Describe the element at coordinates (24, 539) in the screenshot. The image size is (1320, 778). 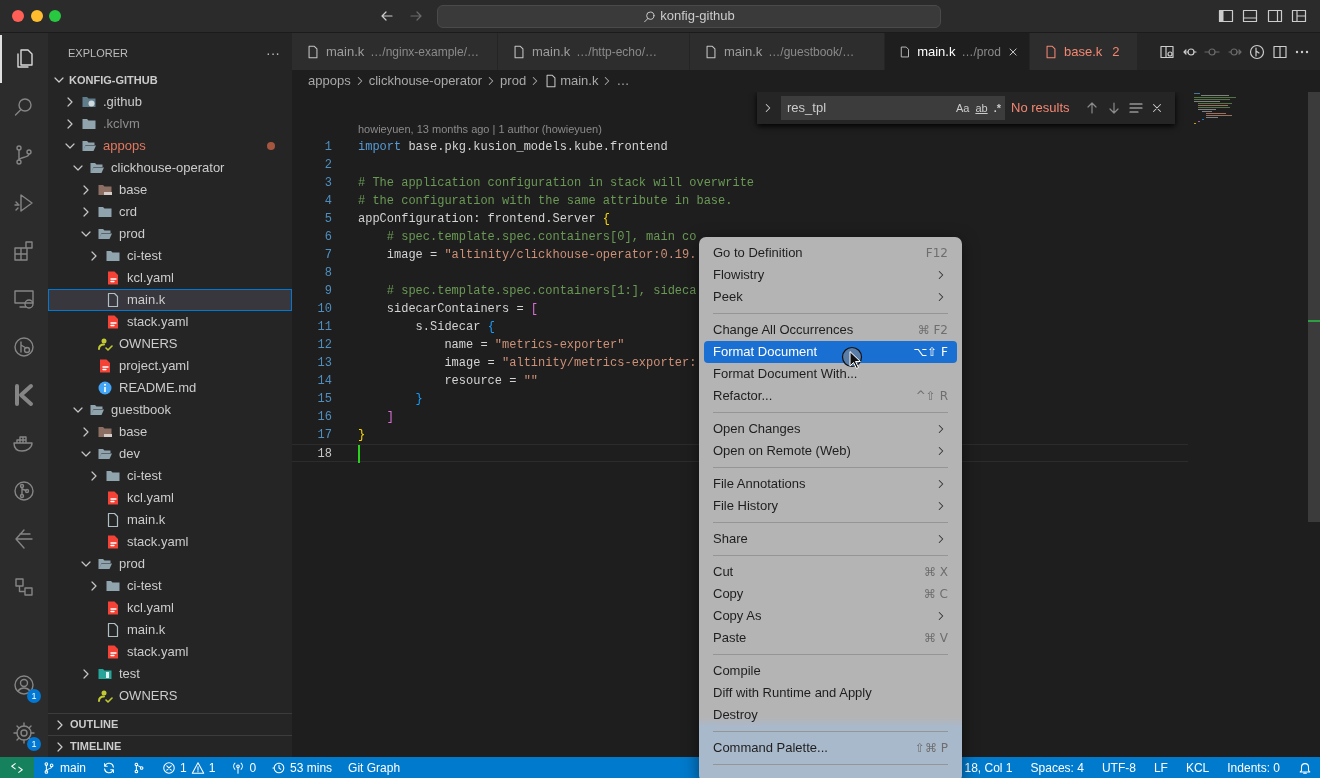
I see `timeline-icon` at that location.